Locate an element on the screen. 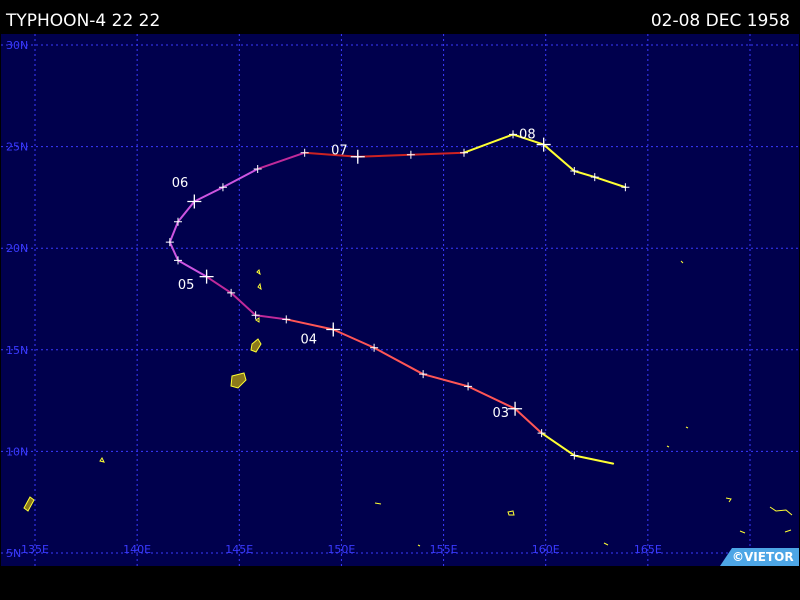 The height and width of the screenshot is (600, 800). day-label: 08 is located at coordinates (527, 134).